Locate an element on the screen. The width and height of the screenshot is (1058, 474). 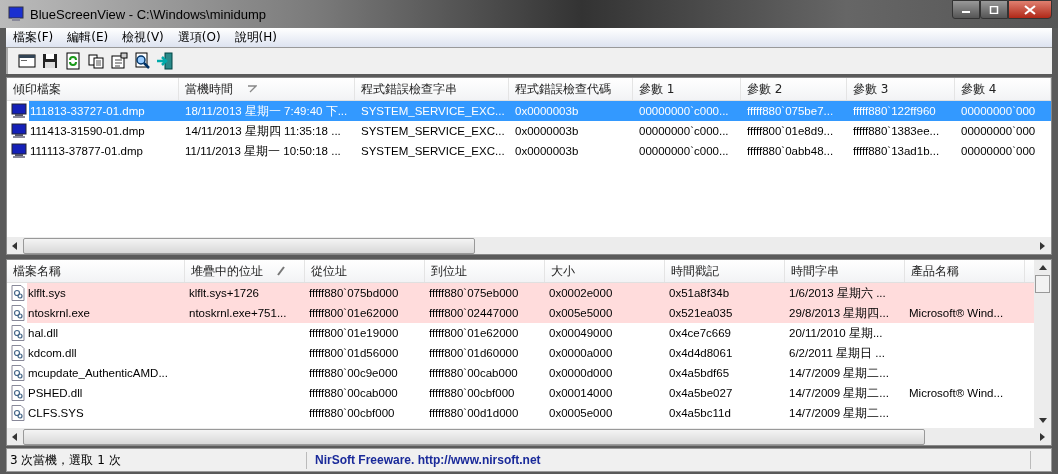
table-cell-text: fffff800`02447000 is located at coordinates (474, 313).